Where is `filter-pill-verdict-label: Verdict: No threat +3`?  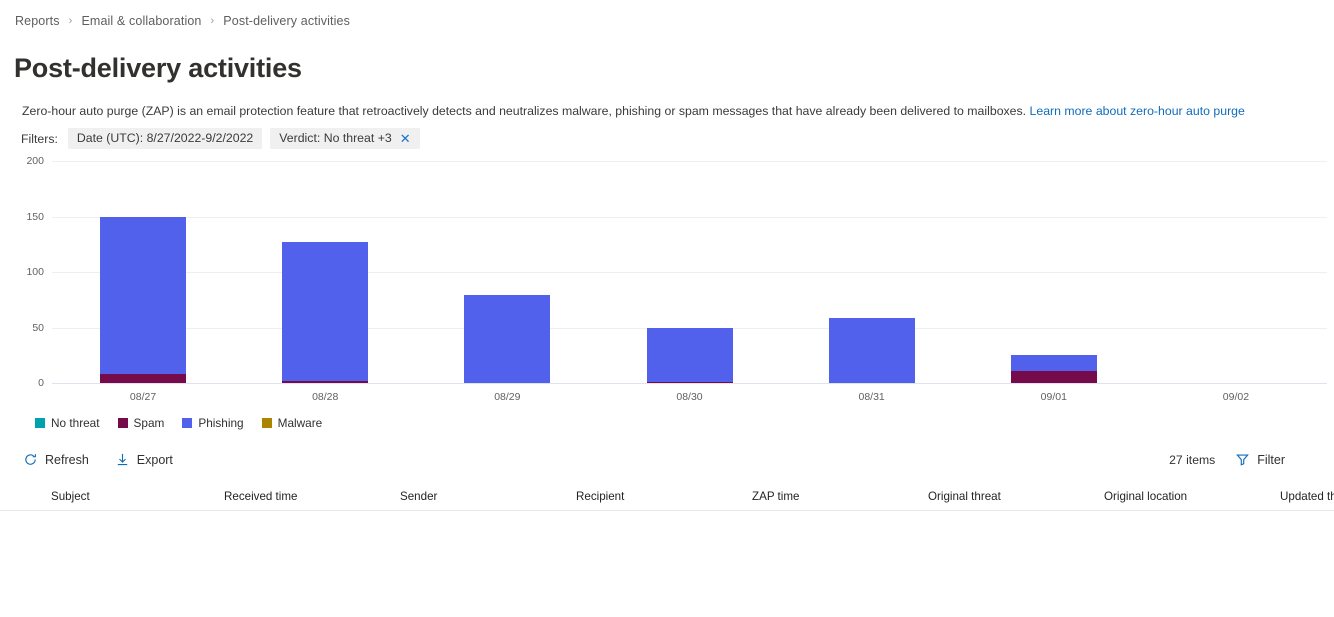
filter-pill-verdict-label: Verdict: No threat +3 is located at coordinates (335, 138).